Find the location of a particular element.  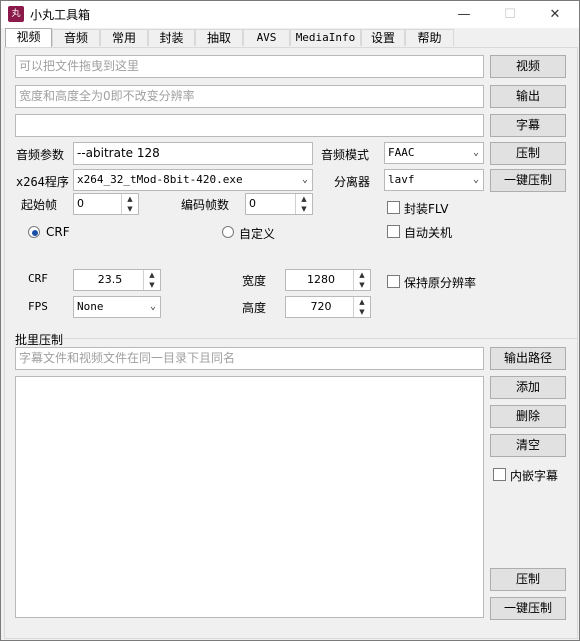

batch-subtitle-placeholder: 字幕文件和视频文件在同一目录下且同名 is located at coordinates (127, 358).